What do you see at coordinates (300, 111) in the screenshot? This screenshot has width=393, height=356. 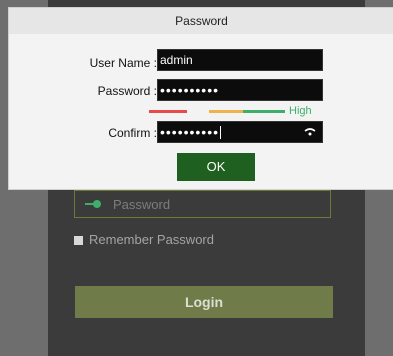 I see `strength-label: High` at bounding box center [300, 111].